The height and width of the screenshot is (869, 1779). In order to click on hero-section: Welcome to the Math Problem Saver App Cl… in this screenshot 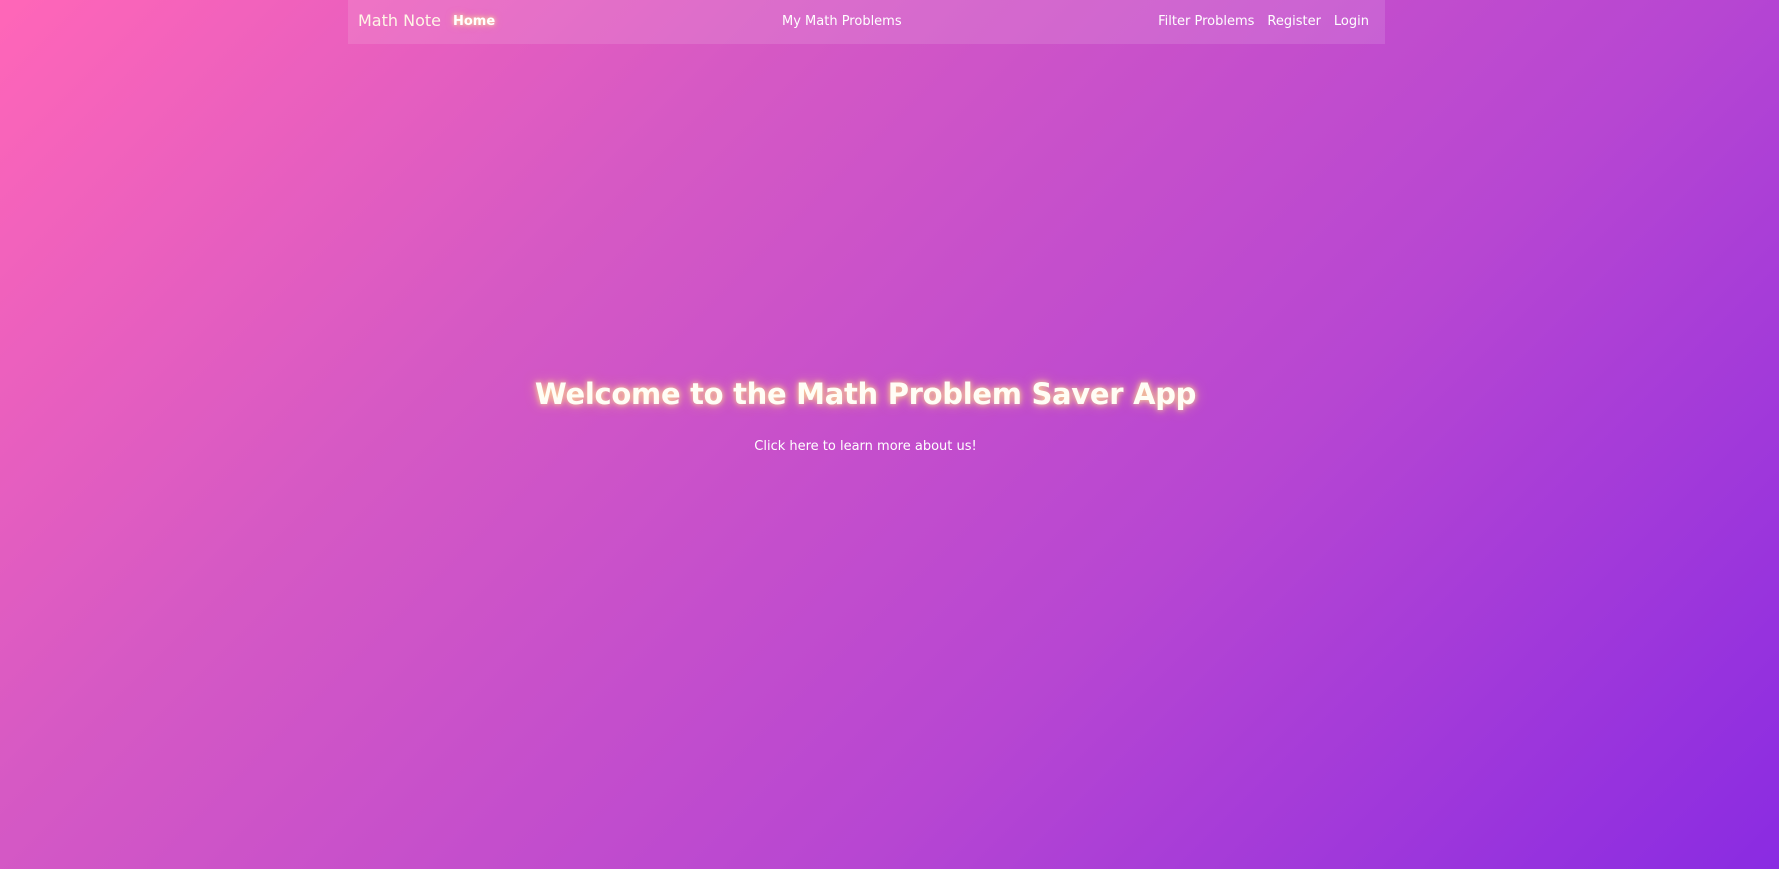, I will do `click(865, 415)`.